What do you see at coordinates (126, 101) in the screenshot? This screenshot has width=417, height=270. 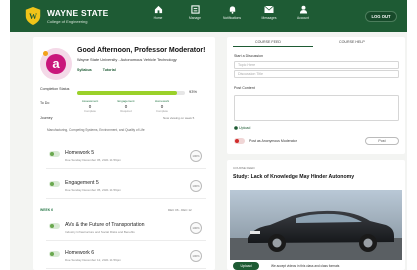 I see `stat-name: Engagement` at bounding box center [126, 101].